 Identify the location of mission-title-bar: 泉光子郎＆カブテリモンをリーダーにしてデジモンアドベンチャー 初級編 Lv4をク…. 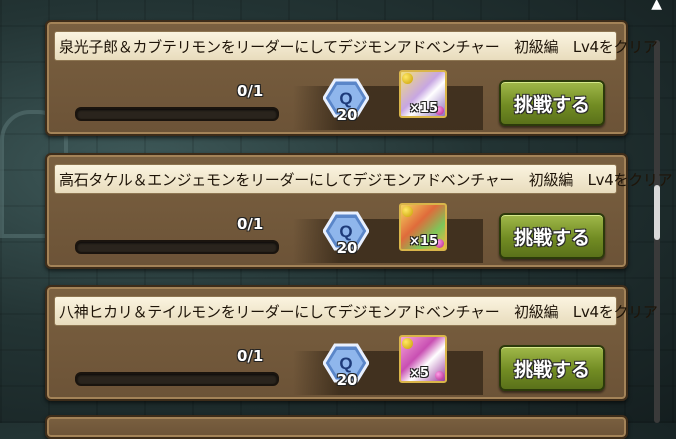
(356, 46).